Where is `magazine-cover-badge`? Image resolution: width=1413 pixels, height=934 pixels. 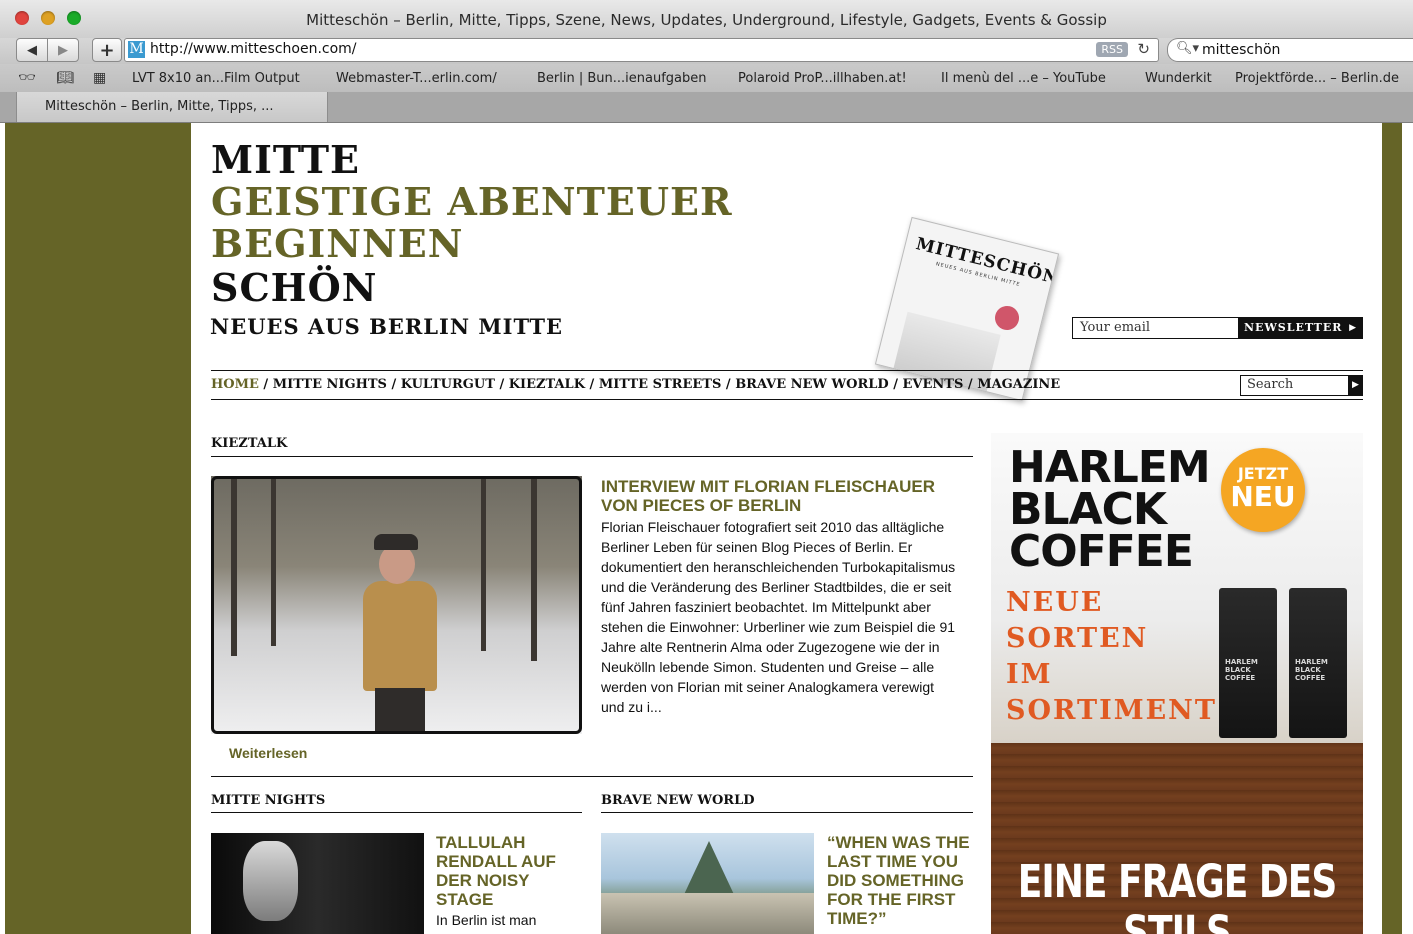
magazine-cover-badge is located at coordinates (1007, 318).